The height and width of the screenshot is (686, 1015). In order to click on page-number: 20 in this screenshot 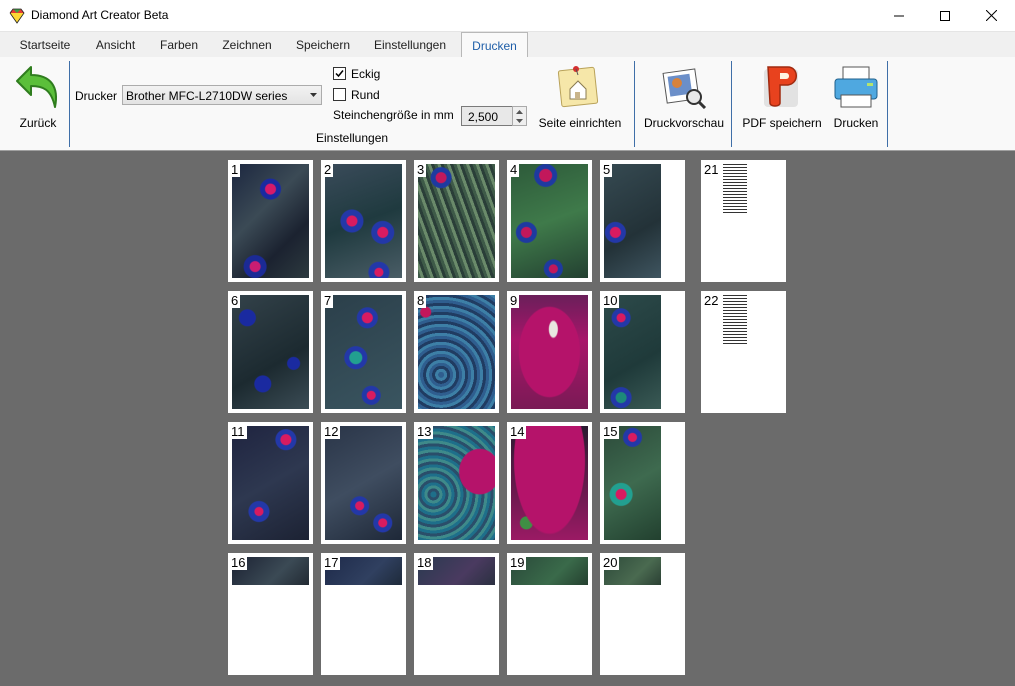, I will do `click(611, 562)`.